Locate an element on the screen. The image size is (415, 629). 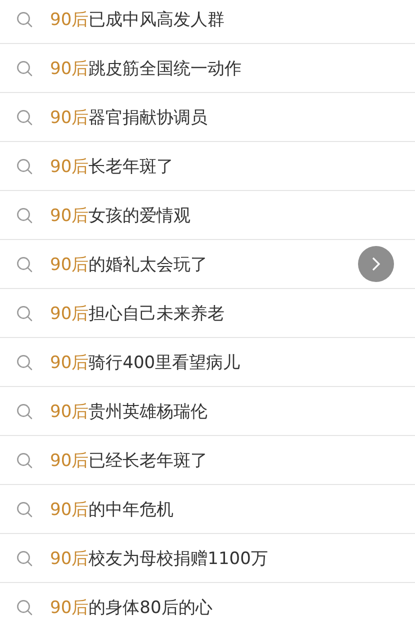
search-suggestion: 90后的中年危机 is located at coordinates (112, 509).